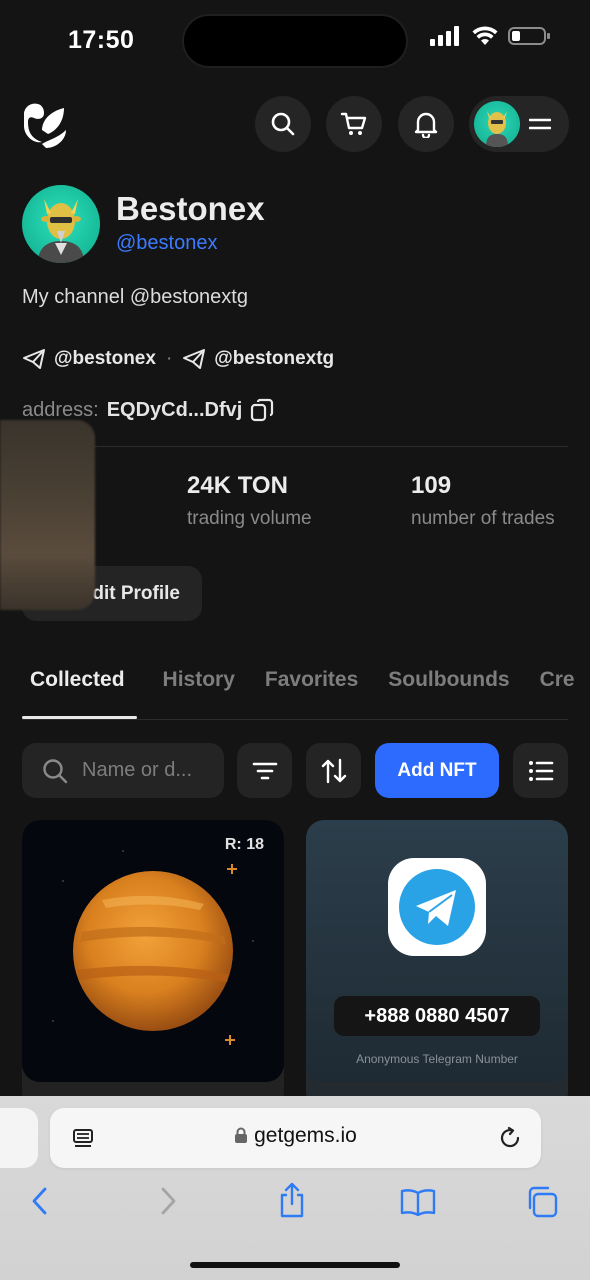  Describe the element at coordinates (77, 680) in the screenshot. I see `tab-collected: Collected` at that location.